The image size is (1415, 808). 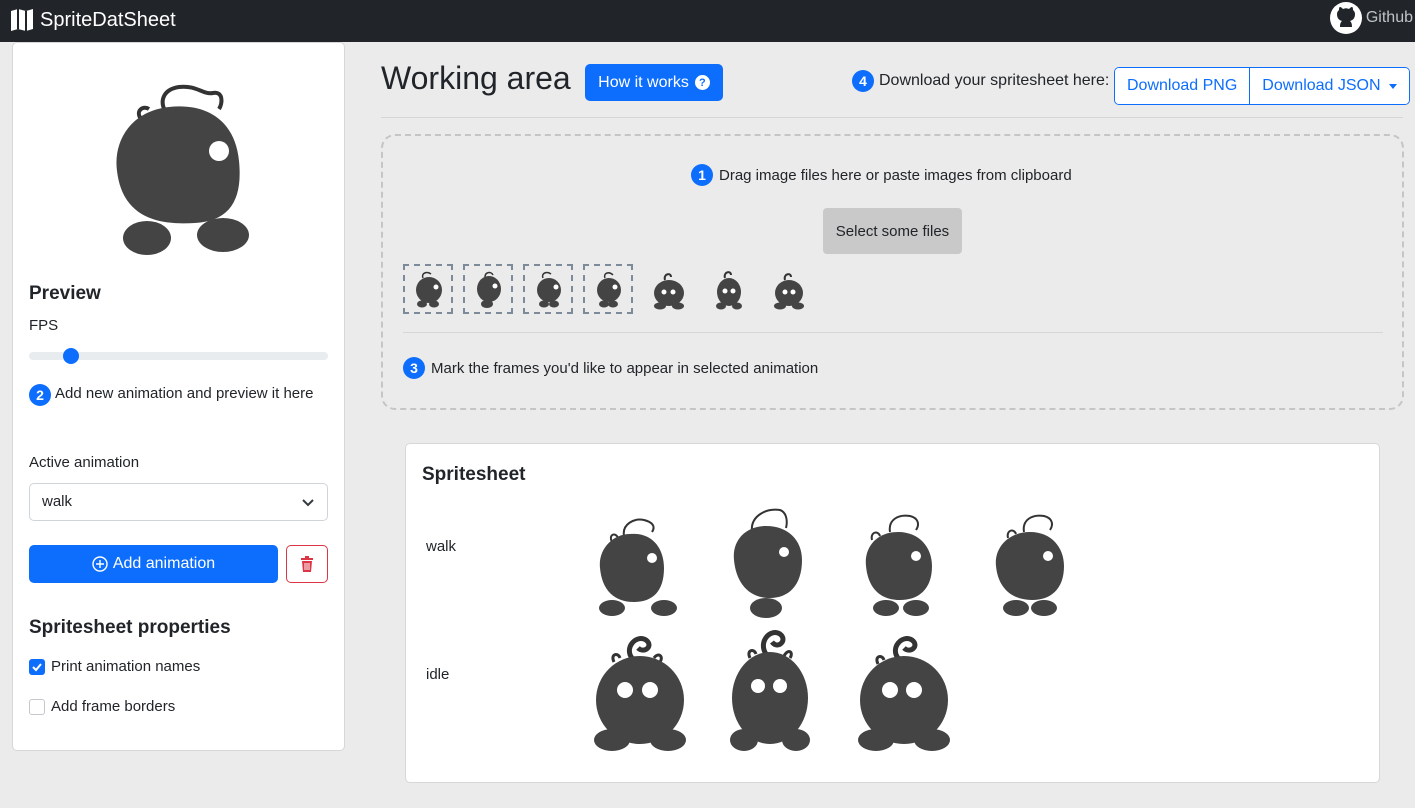 I want to click on download-json-label: Download JSON, so click(x=1321, y=85).